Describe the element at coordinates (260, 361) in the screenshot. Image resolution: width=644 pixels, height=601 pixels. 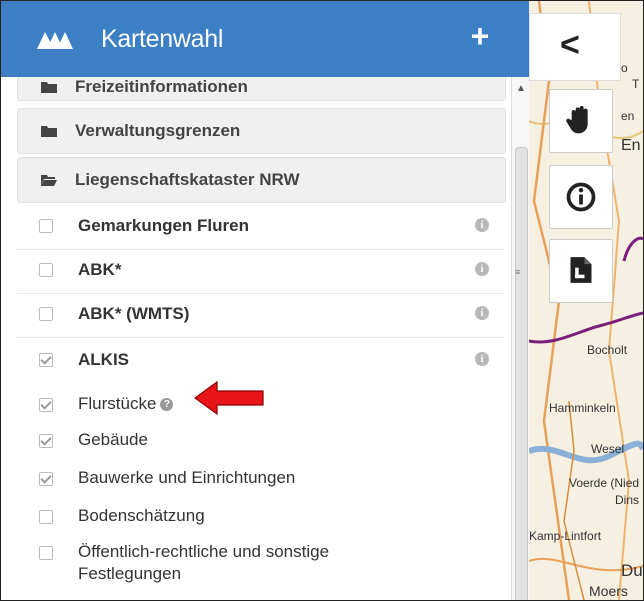
I see `layer-row-alkis: ALKIS i` at that location.